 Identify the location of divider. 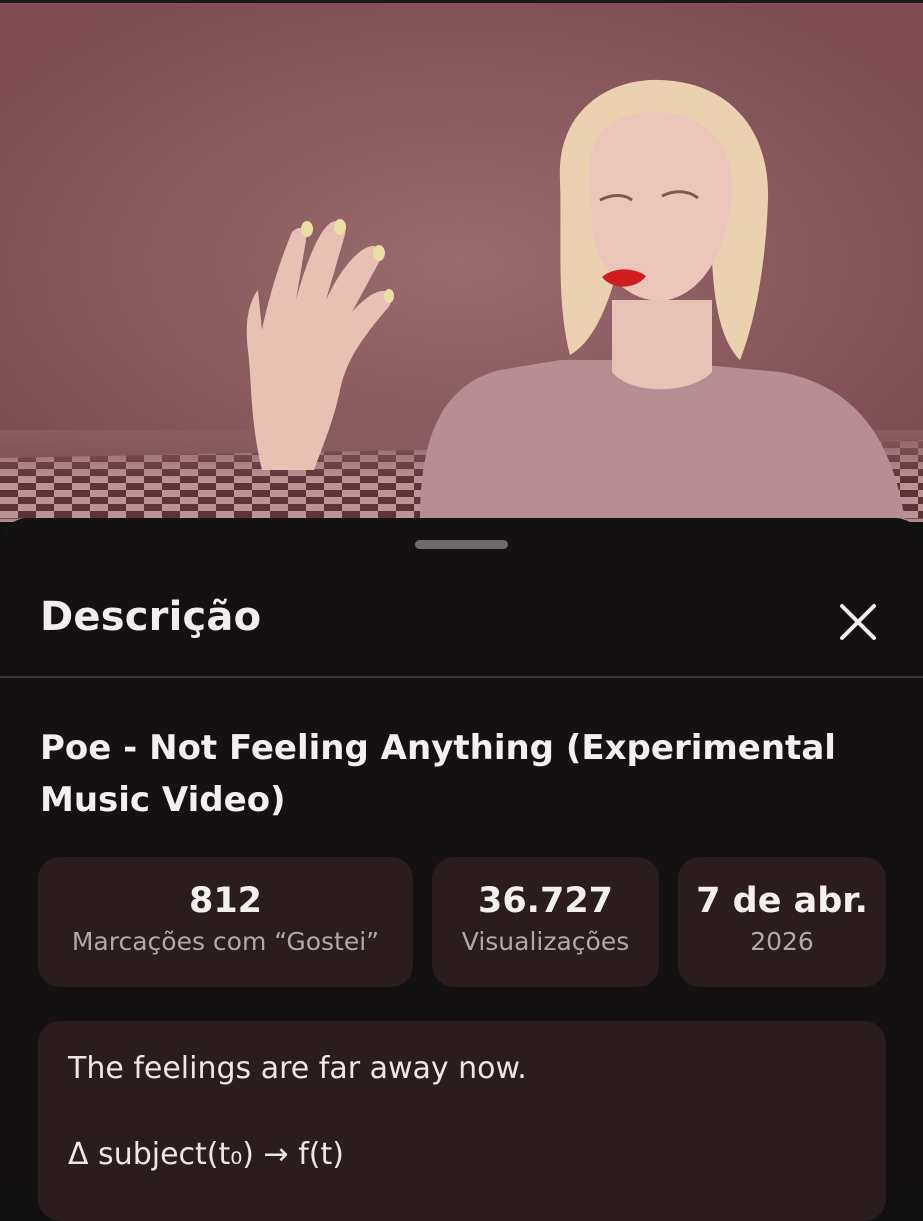
(461, 677).